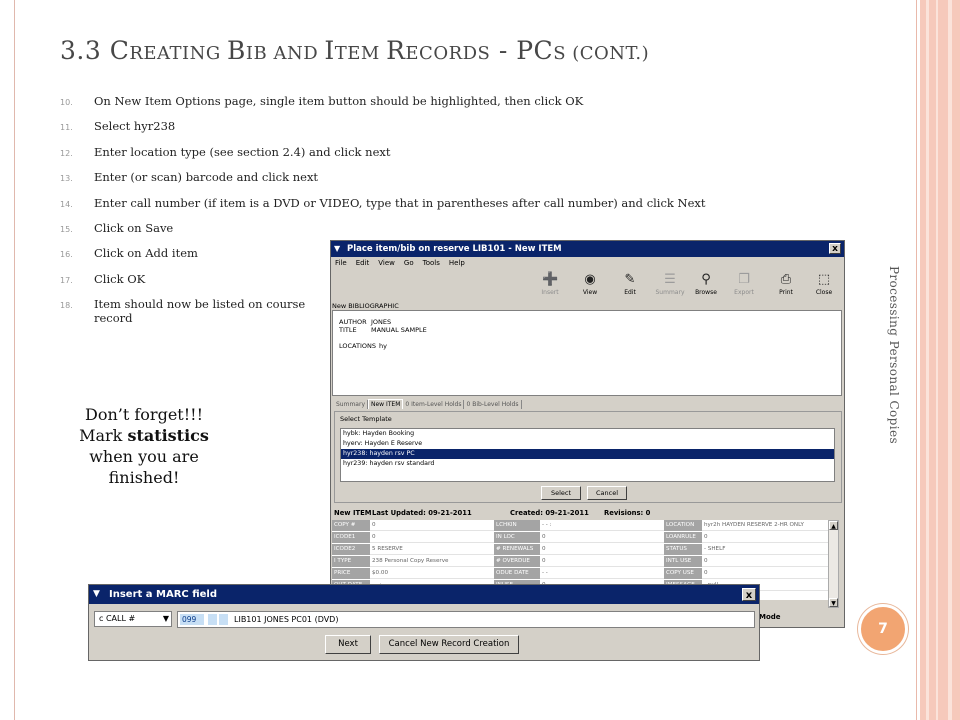  What do you see at coordinates (683, 537) in the screenshot?
I see `field-label: LOANRULE` at bounding box center [683, 537].